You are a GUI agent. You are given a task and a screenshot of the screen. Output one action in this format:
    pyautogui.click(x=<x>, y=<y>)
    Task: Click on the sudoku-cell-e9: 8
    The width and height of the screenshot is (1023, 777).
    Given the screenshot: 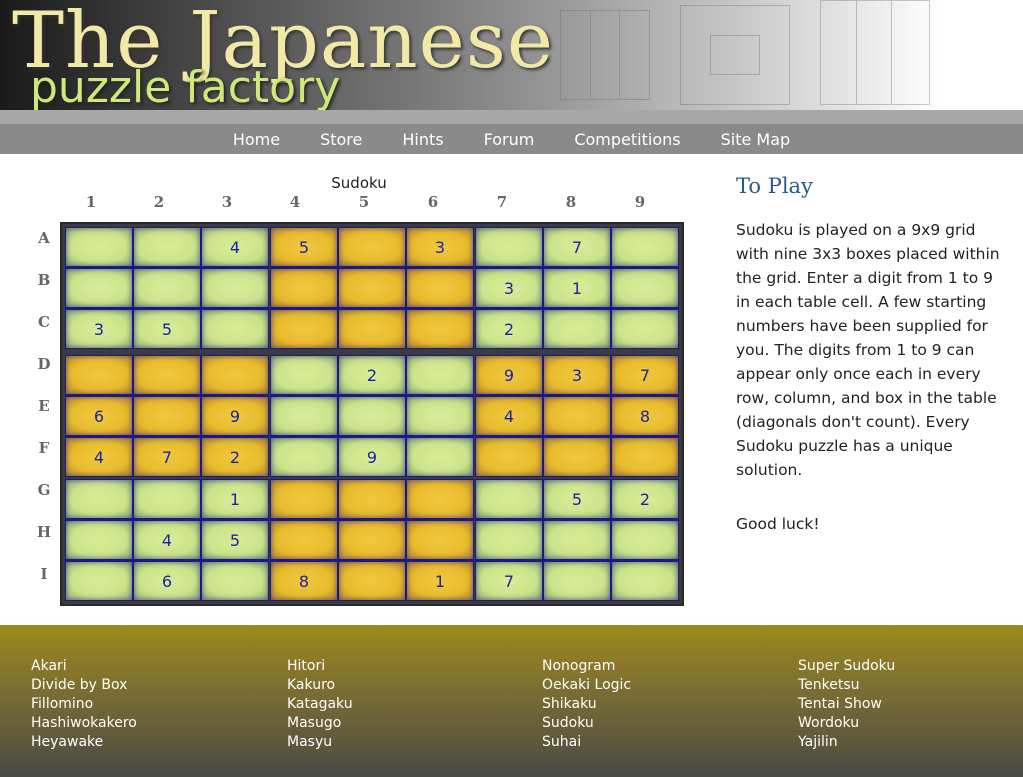 What is the action you would take?
    pyautogui.click(x=645, y=416)
    